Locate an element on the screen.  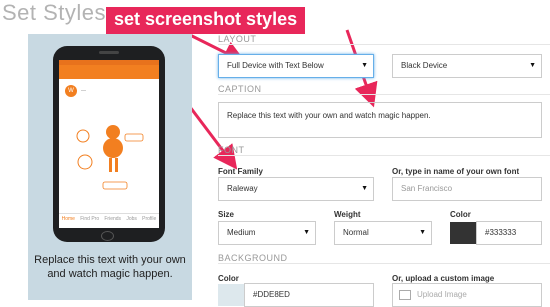
phone-speaker is located at coordinates (109, 52).